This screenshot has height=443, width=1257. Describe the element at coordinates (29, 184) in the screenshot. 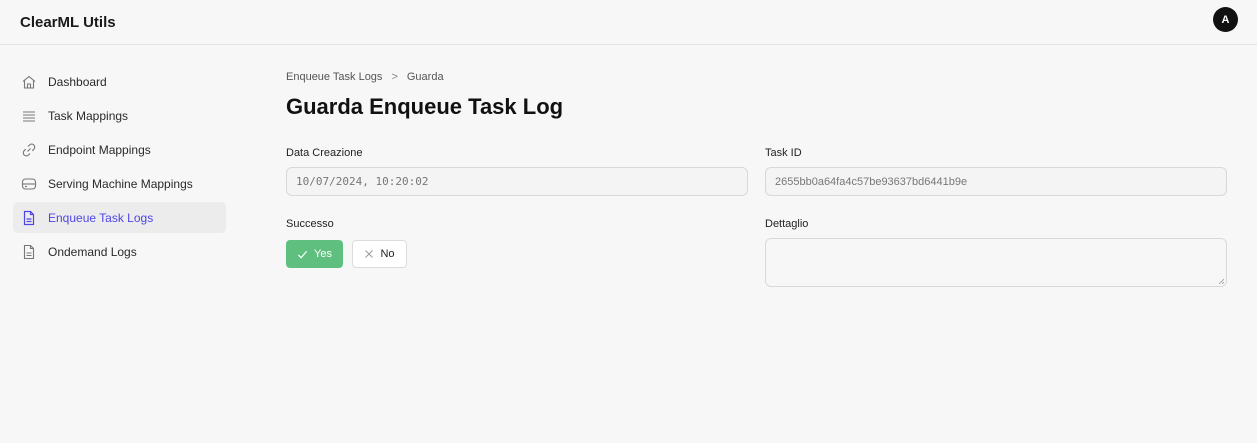

I see `server-icon` at that location.